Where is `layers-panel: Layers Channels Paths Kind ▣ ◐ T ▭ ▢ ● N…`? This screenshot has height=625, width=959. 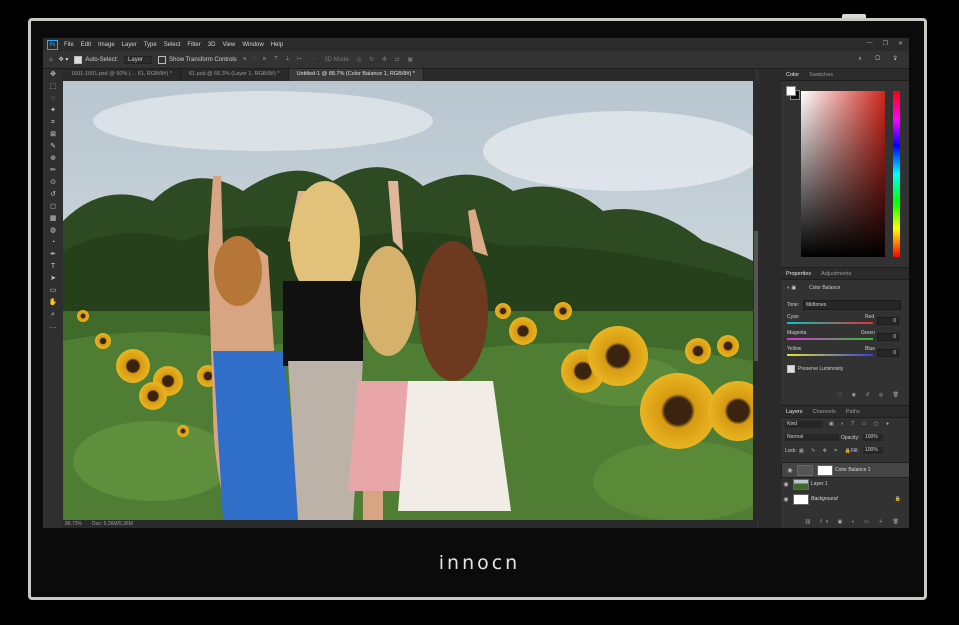
layers-panel: Layers Channels Paths Kind ▣ ◐ T ▭ ▢ ● N… is located at coordinates (845, 466).